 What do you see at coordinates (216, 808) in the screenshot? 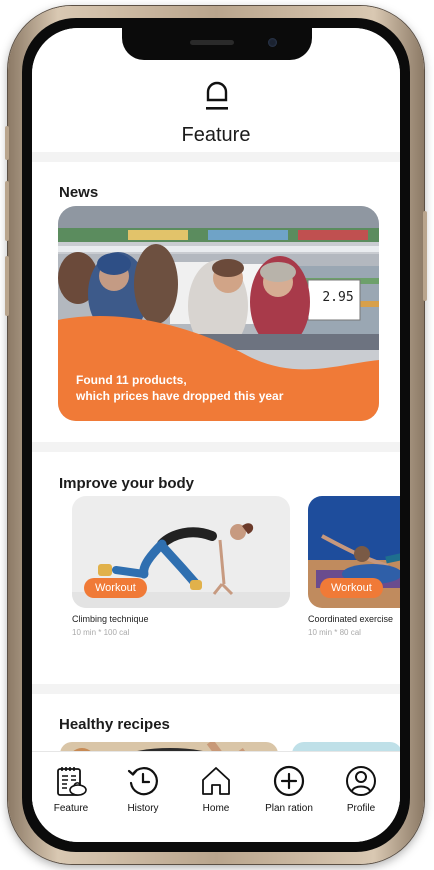
I see `tab-label: Home` at bounding box center [216, 808].